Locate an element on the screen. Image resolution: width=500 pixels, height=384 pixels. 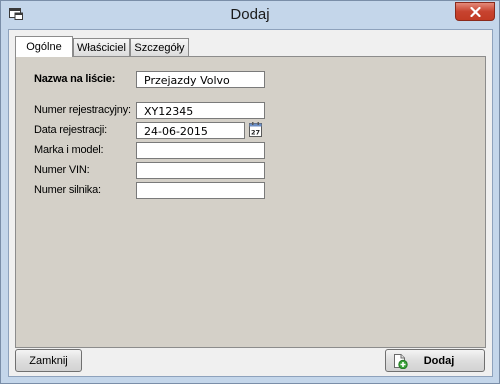
calendar-icon: 27 is located at coordinates (255, 129).